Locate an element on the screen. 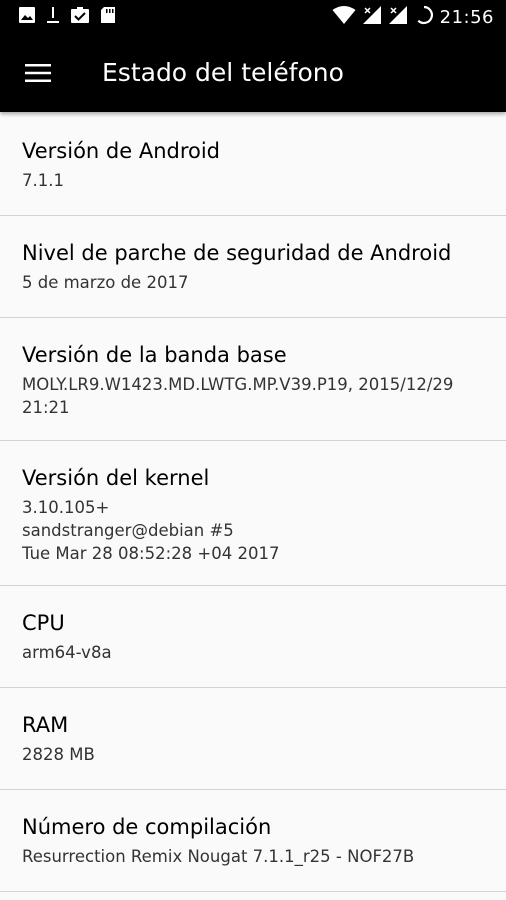 This screenshot has width=506, height=900. page-title: Estado del teléfono is located at coordinates (223, 72).